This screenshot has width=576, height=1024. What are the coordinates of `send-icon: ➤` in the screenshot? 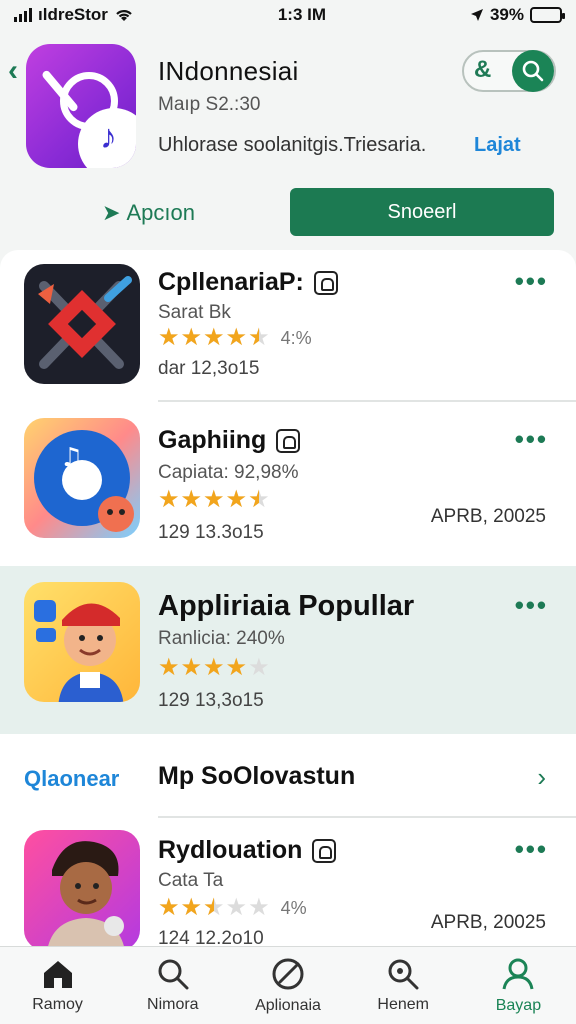 It's located at (111, 212).